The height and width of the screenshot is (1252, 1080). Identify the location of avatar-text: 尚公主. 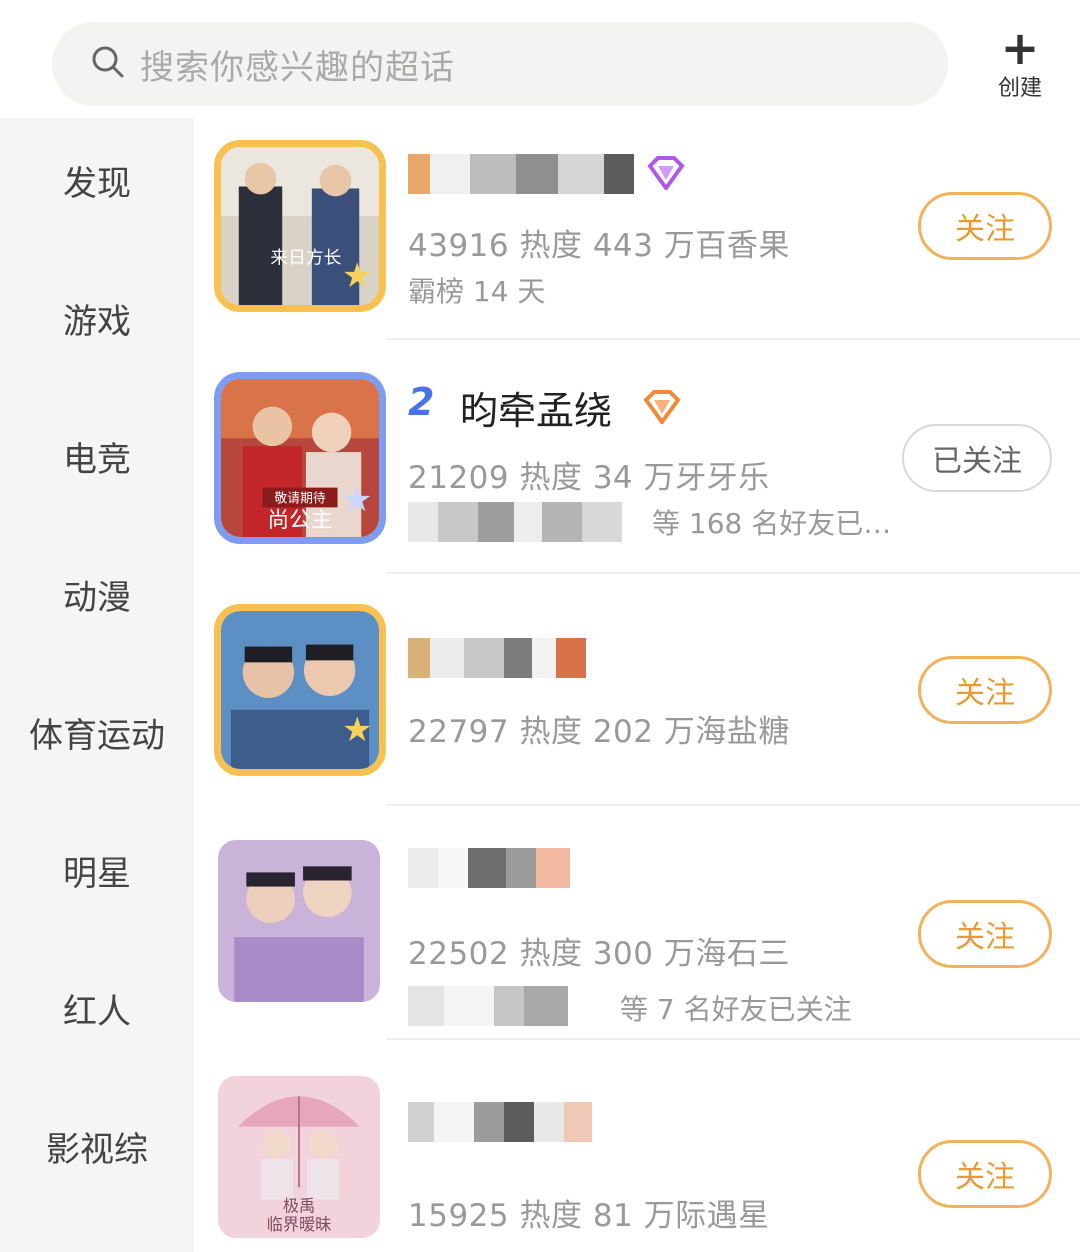
(299, 520).